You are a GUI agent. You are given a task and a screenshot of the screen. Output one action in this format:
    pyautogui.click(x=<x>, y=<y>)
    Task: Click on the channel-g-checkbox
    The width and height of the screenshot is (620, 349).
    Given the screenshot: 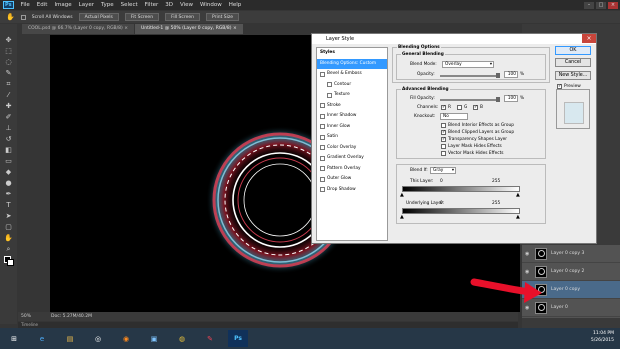 What is the action you would take?
    pyautogui.click(x=459, y=107)
    